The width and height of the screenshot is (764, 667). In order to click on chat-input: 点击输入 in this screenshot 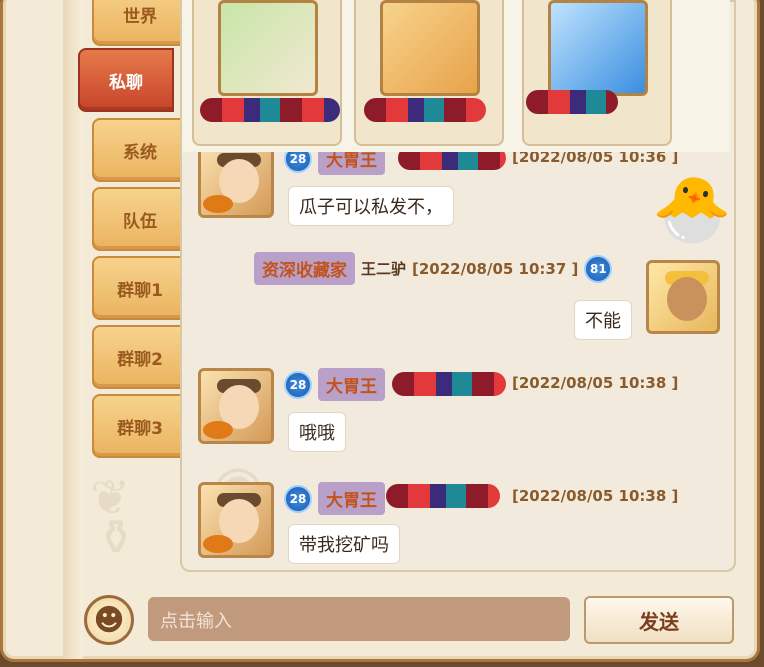, I will do `click(359, 619)`.